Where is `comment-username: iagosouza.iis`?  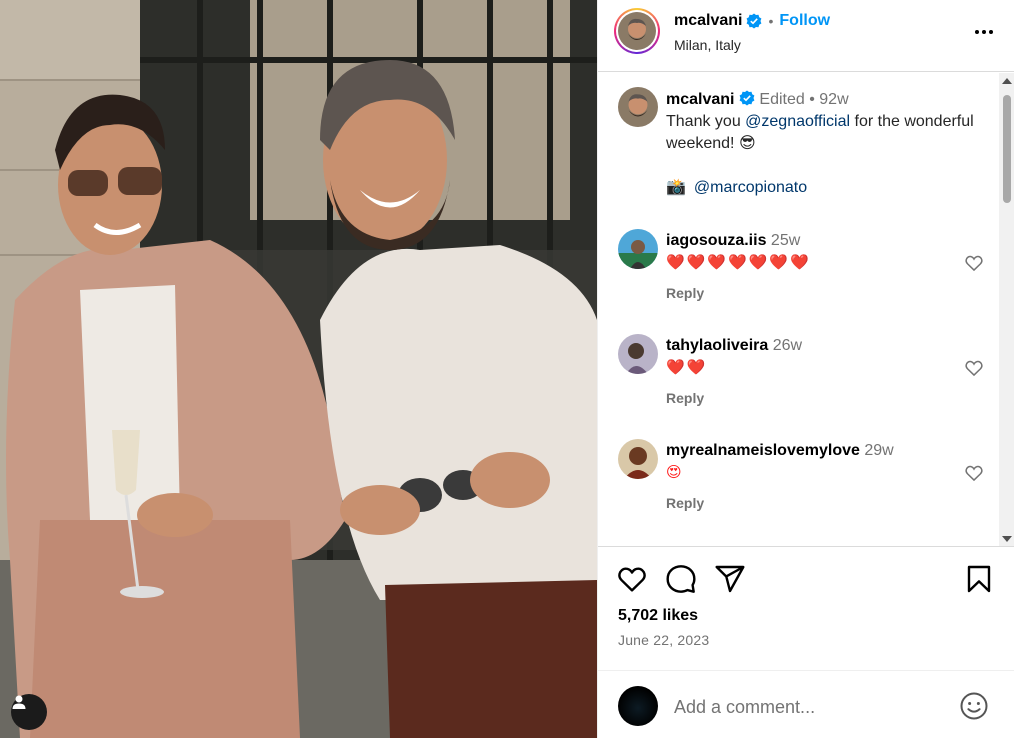 comment-username: iagosouza.iis is located at coordinates (716, 240).